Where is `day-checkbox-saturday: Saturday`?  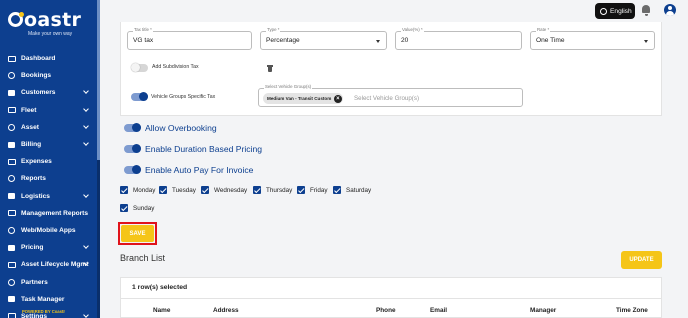 day-checkbox-saturday: Saturday is located at coordinates (352, 190).